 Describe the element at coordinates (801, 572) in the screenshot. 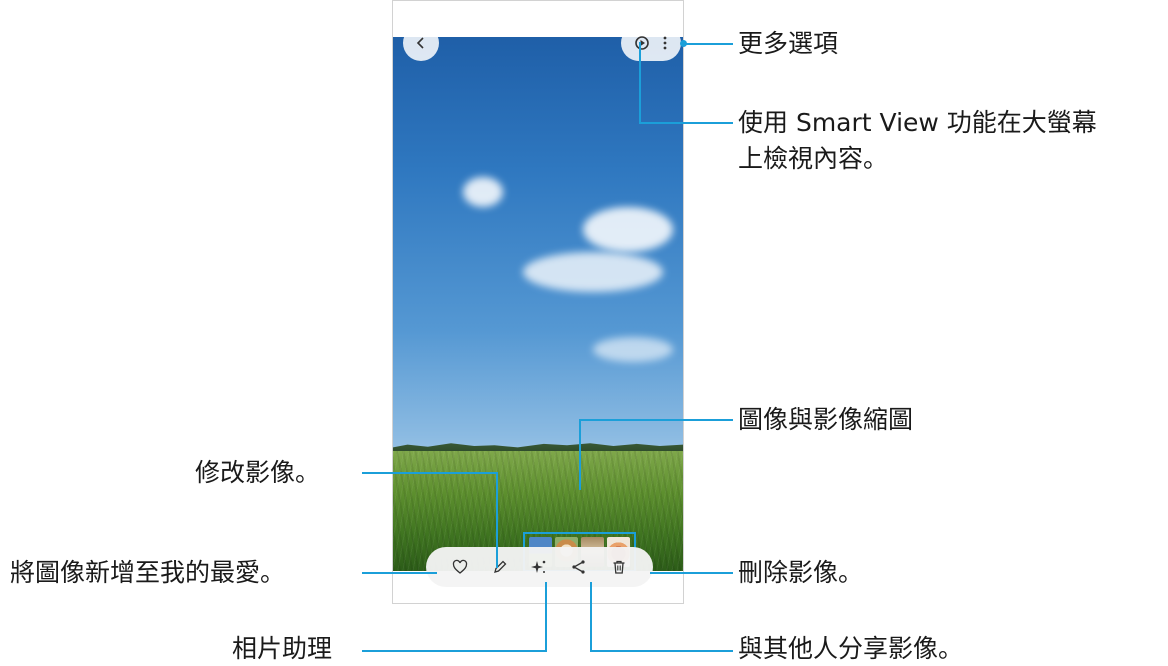

I see `label-delete: 刪除影像。` at that location.